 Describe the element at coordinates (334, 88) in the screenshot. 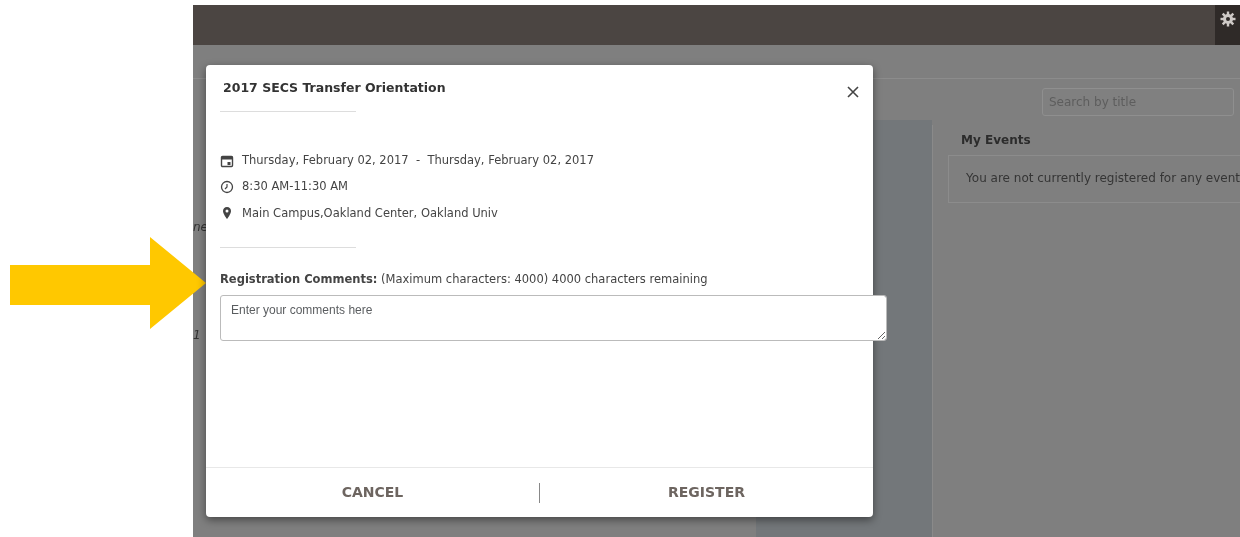

I see `dialog-title: 2017 SECS Transfer Orientation` at that location.